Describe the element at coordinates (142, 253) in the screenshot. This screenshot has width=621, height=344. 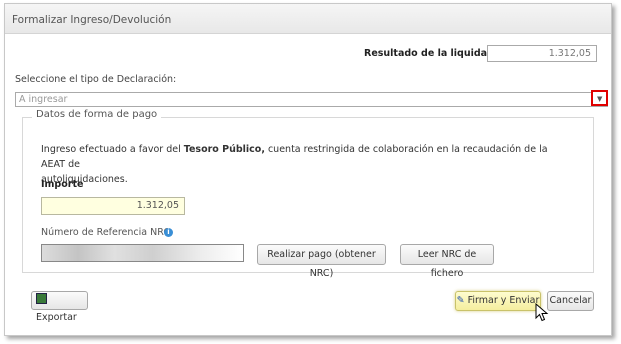
I see `nrc-input` at that location.